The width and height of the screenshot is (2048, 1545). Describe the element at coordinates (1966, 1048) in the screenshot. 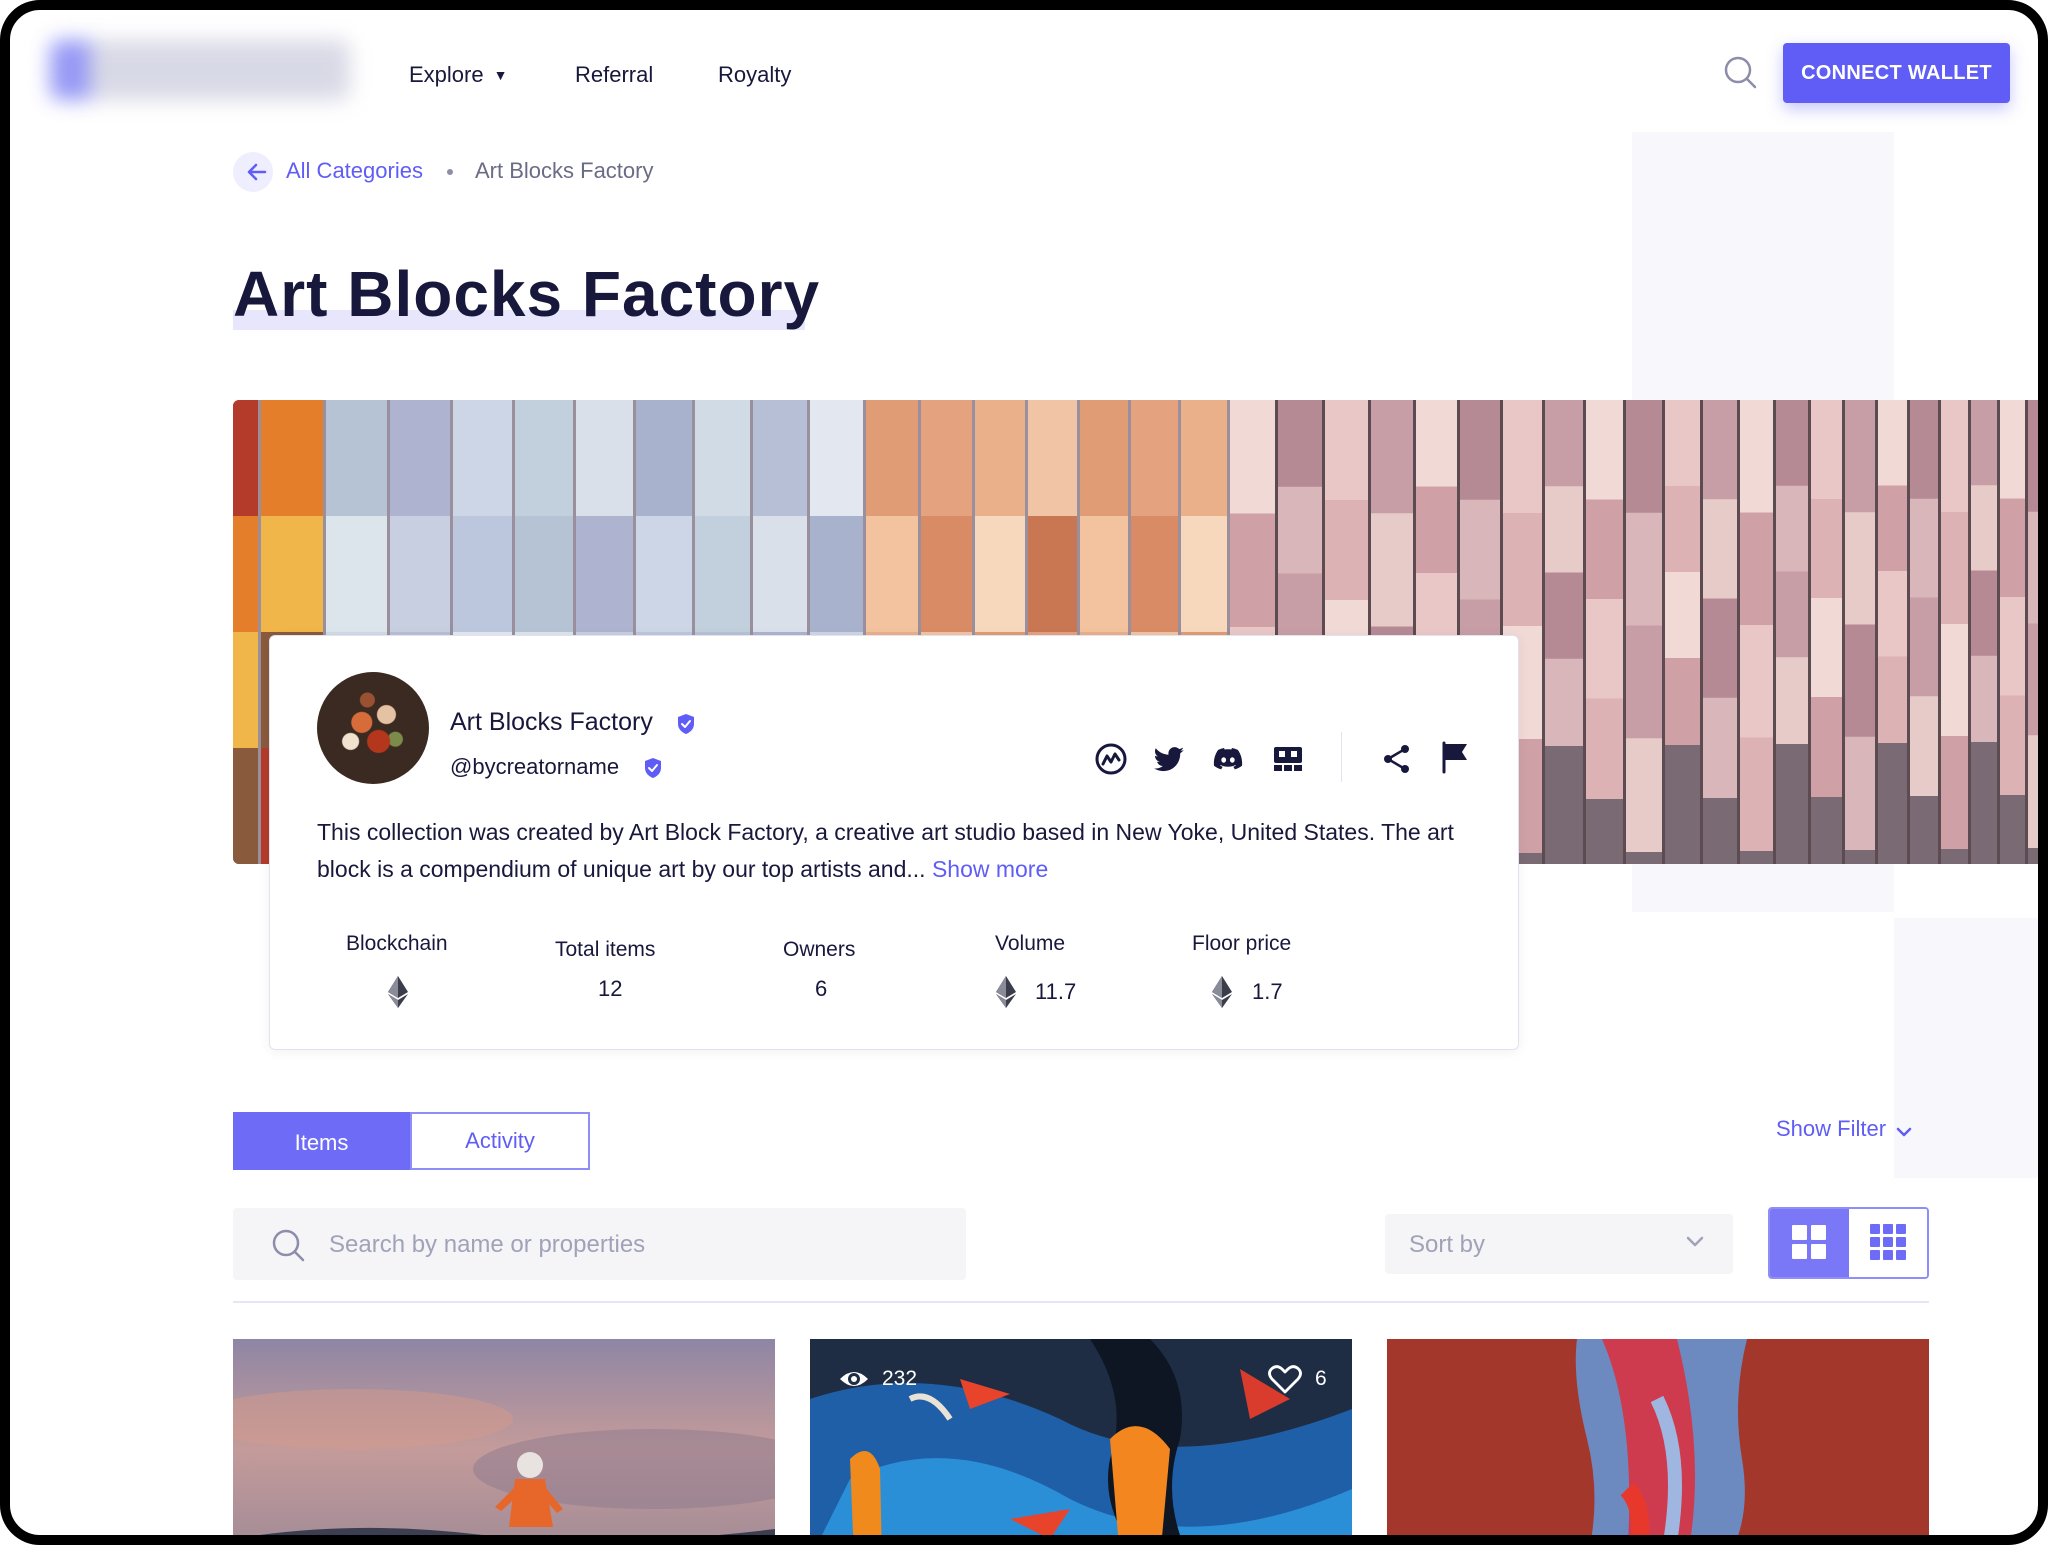

I see `decorative-panel` at that location.